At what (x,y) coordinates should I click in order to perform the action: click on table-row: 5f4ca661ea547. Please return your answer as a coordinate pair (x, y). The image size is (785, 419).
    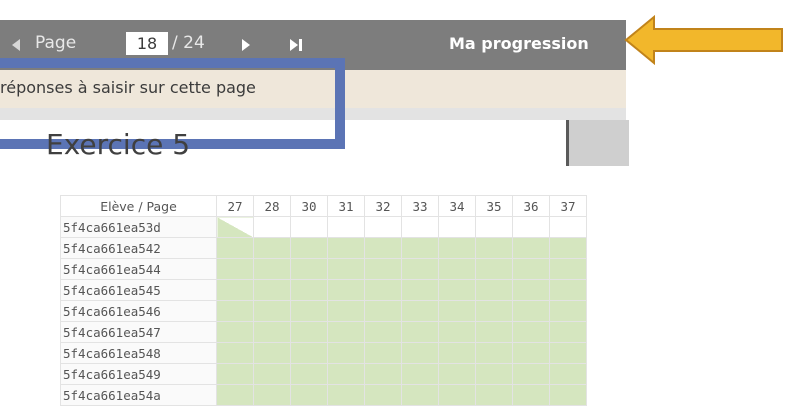
    Looking at the image, I should click on (323, 332).